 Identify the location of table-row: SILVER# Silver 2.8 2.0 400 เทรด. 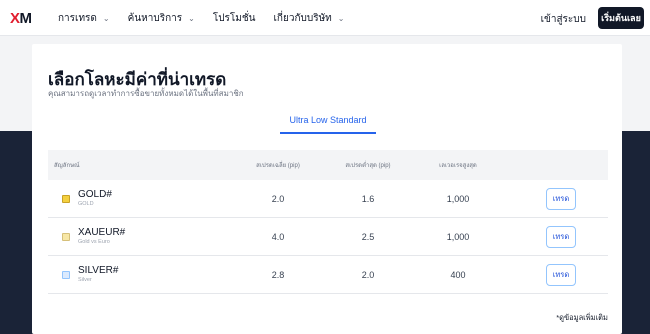
(328, 275).